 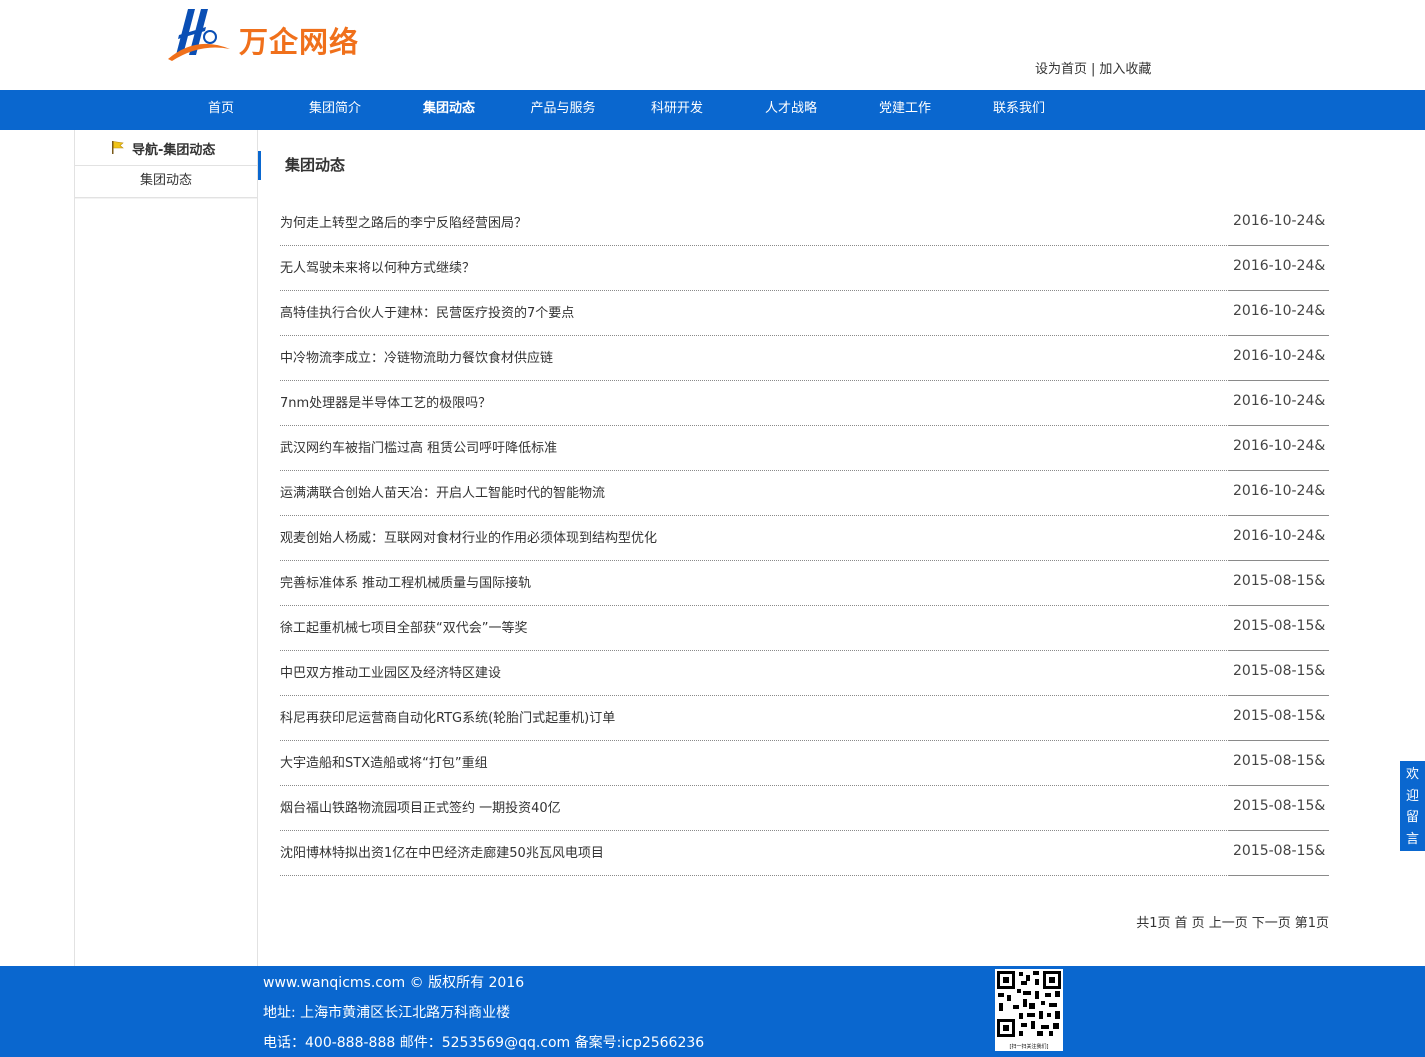 What do you see at coordinates (677, 110) in the screenshot?
I see `nav-item-research: 科研开发` at bounding box center [677, 110].